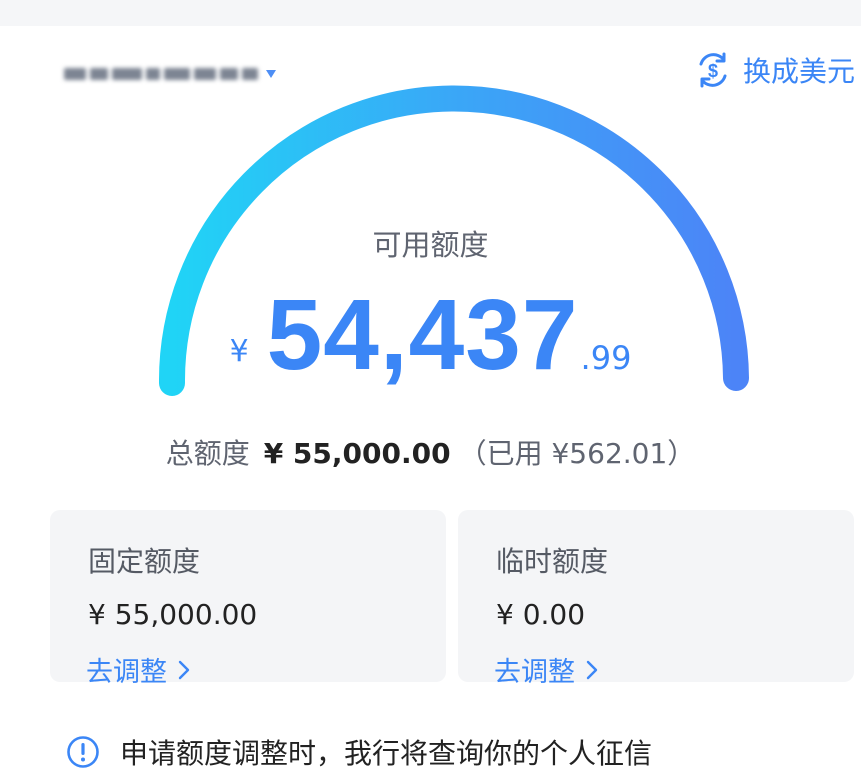 This screenshot has width=861, height=780. I want to click on total-credit-row: 总额度 ¥ 55,000.00 （已用 ¥562.01）, so click(430, 452).